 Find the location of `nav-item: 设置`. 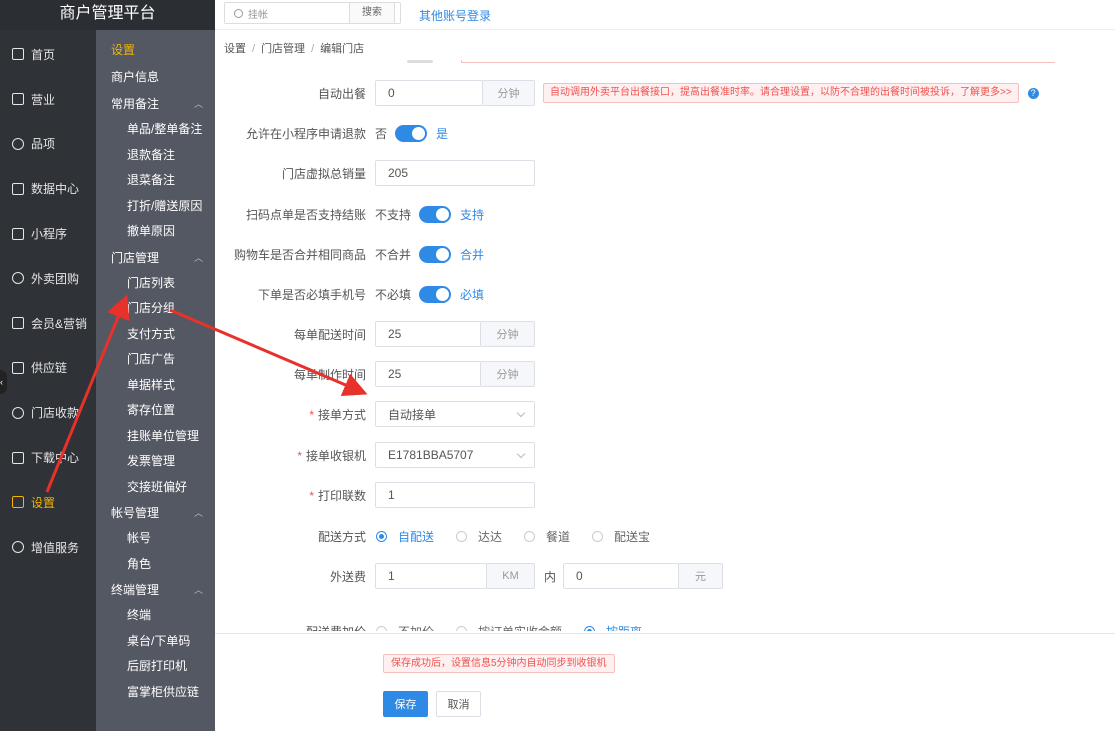

nav-item: 设置 is located at coordinates (48, 502).